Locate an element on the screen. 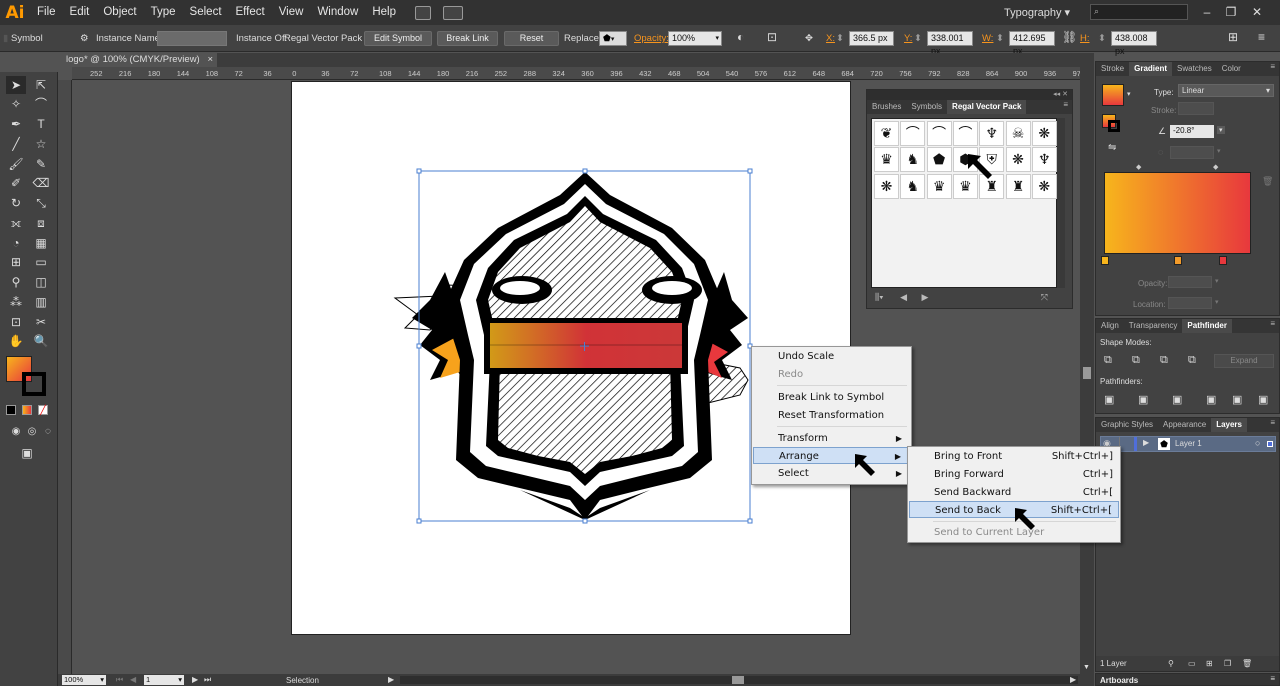 Image resolution: width=1280 pixels, height=686 pixels. prev-library-icon: ◀ is located at coordinates (896, 297).